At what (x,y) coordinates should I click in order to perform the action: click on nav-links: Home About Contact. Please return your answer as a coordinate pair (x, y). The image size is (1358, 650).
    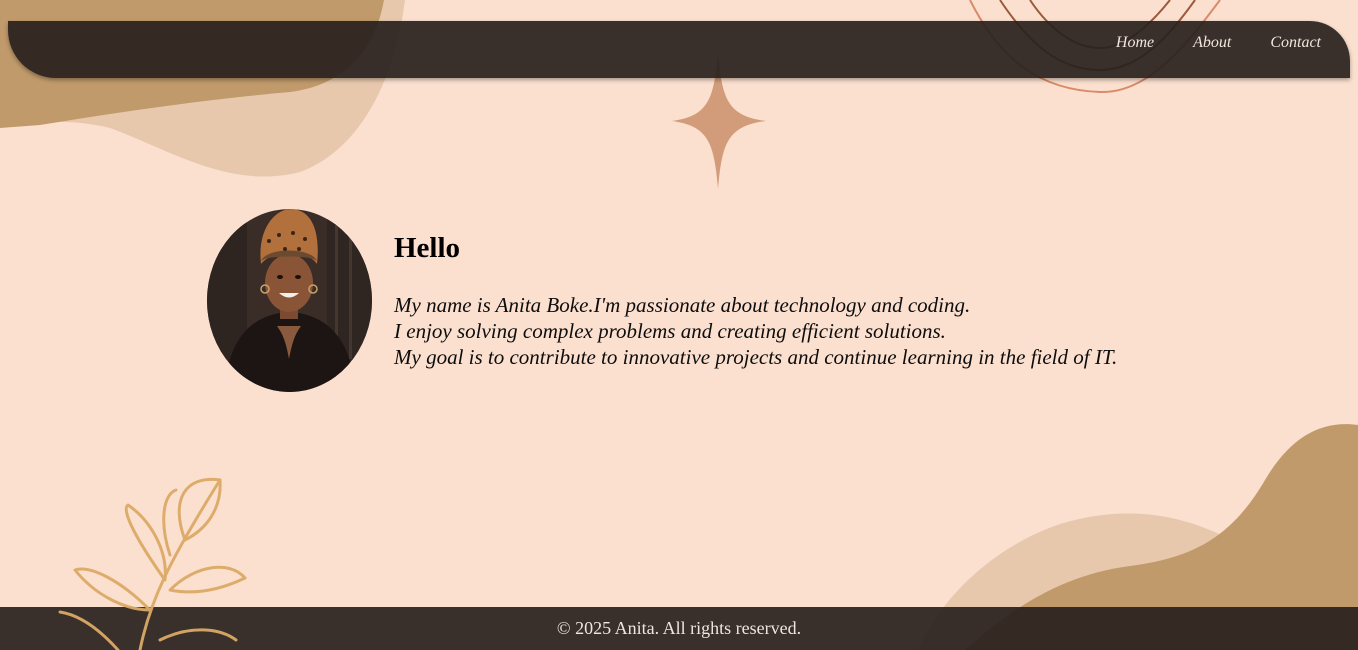
    Looking at the image, I should click on (1199, 43).